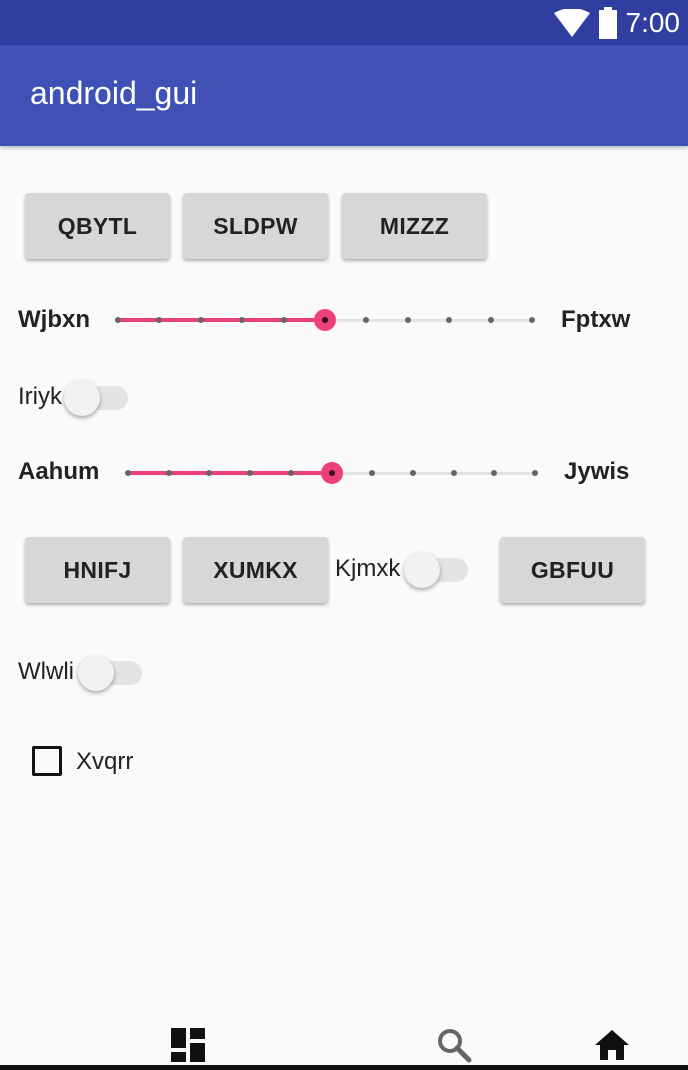 Image resolution: width=688 pixels, height=1070 pixels. Describe the element at coordinates (105, 761) in the screenshot. I see `checkbox-label: Xvqrr` at that location.